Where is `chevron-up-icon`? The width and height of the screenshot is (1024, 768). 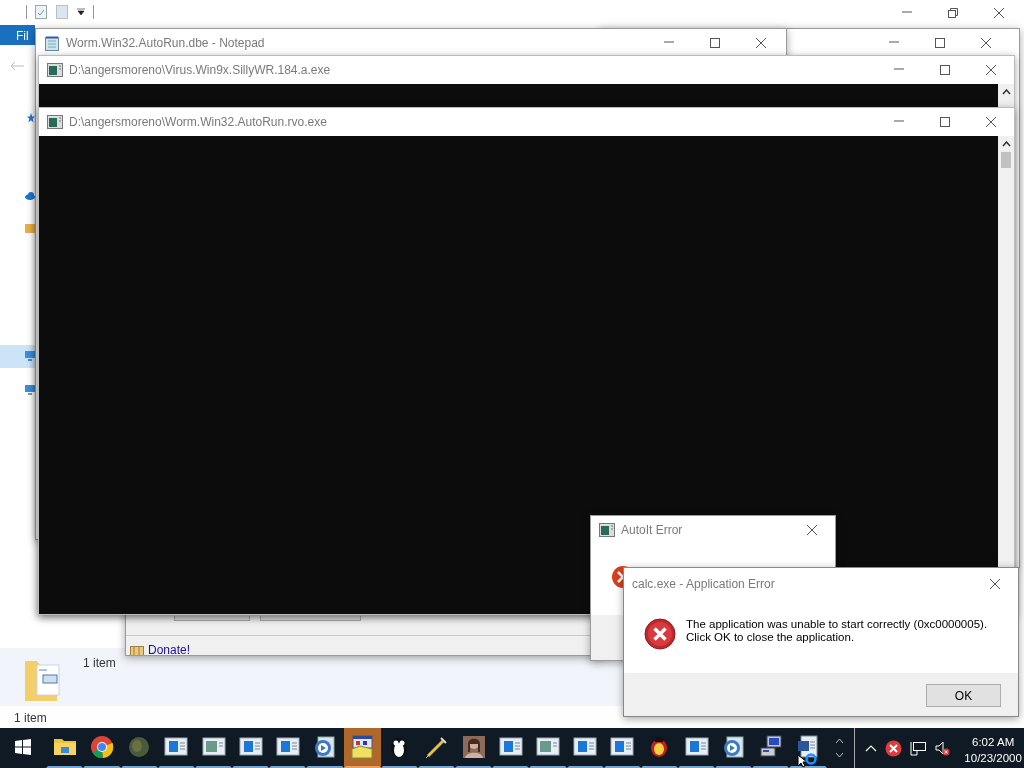 chevron-up-icon is located at coordinates (871, 748).